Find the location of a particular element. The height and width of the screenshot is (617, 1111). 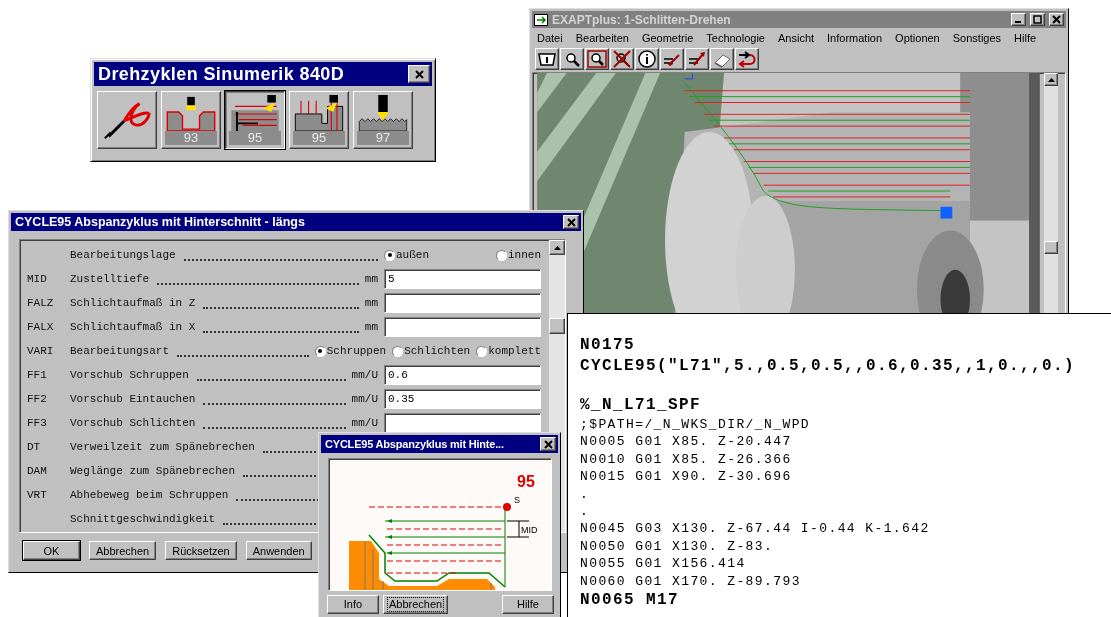

parameter-code: FALX is located at coordinates (41, 327).